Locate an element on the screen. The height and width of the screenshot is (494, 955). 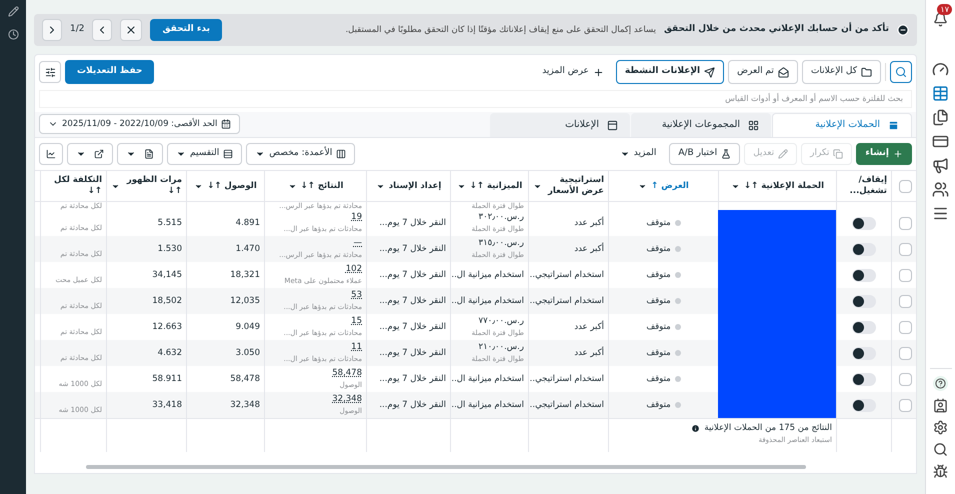
results-value: 58,478 is located at coordinates (315, 373).